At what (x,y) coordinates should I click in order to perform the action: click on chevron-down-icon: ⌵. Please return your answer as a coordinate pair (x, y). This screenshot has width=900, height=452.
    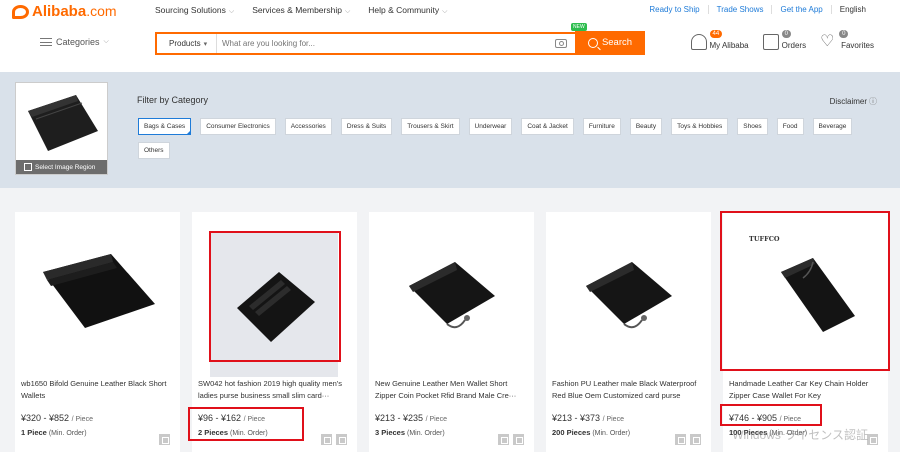
    Looking at the image, I should click on (106, 42).